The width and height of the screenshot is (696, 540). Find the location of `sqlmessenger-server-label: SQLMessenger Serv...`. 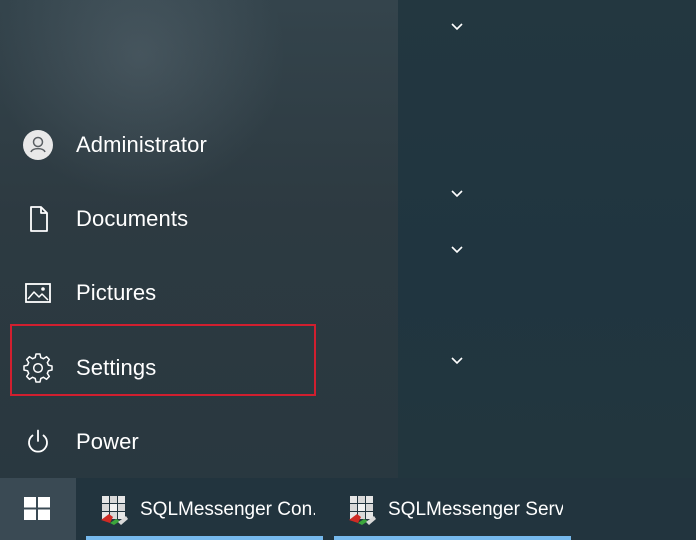

sqlmessenger-server-label: SQLMessenger Serv... is located at coordinates (475, 509).